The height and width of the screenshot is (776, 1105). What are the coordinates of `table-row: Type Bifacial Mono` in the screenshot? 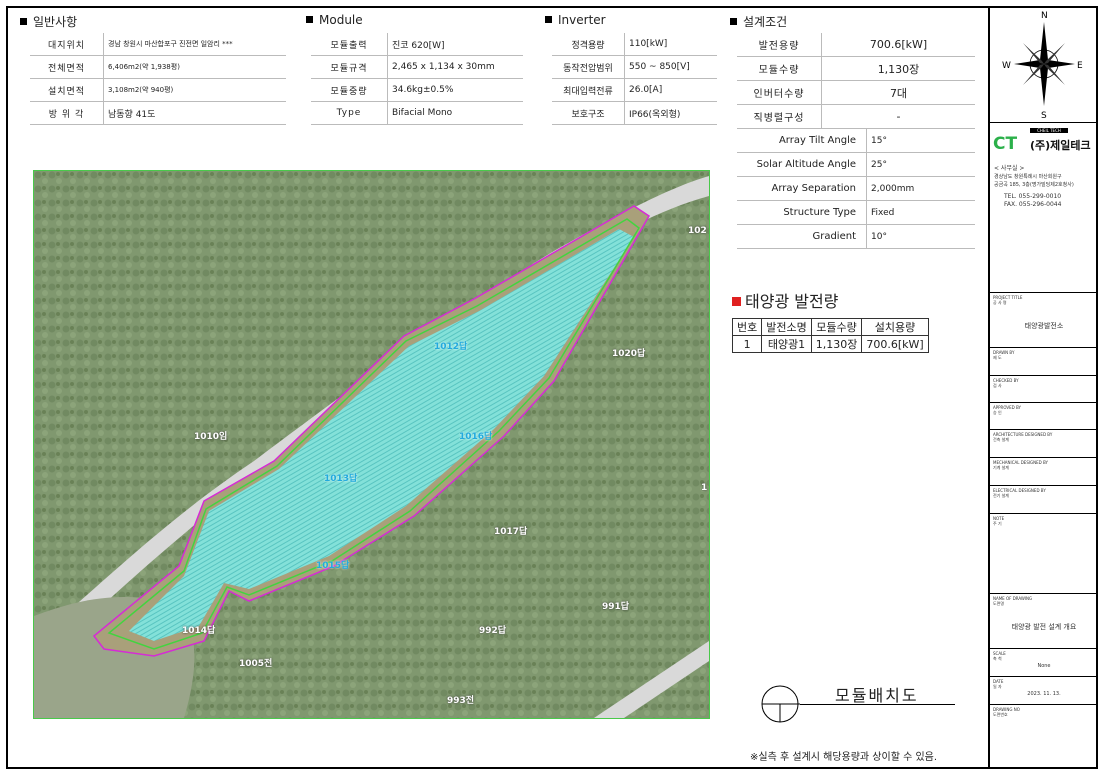 It's located at (417, 113).